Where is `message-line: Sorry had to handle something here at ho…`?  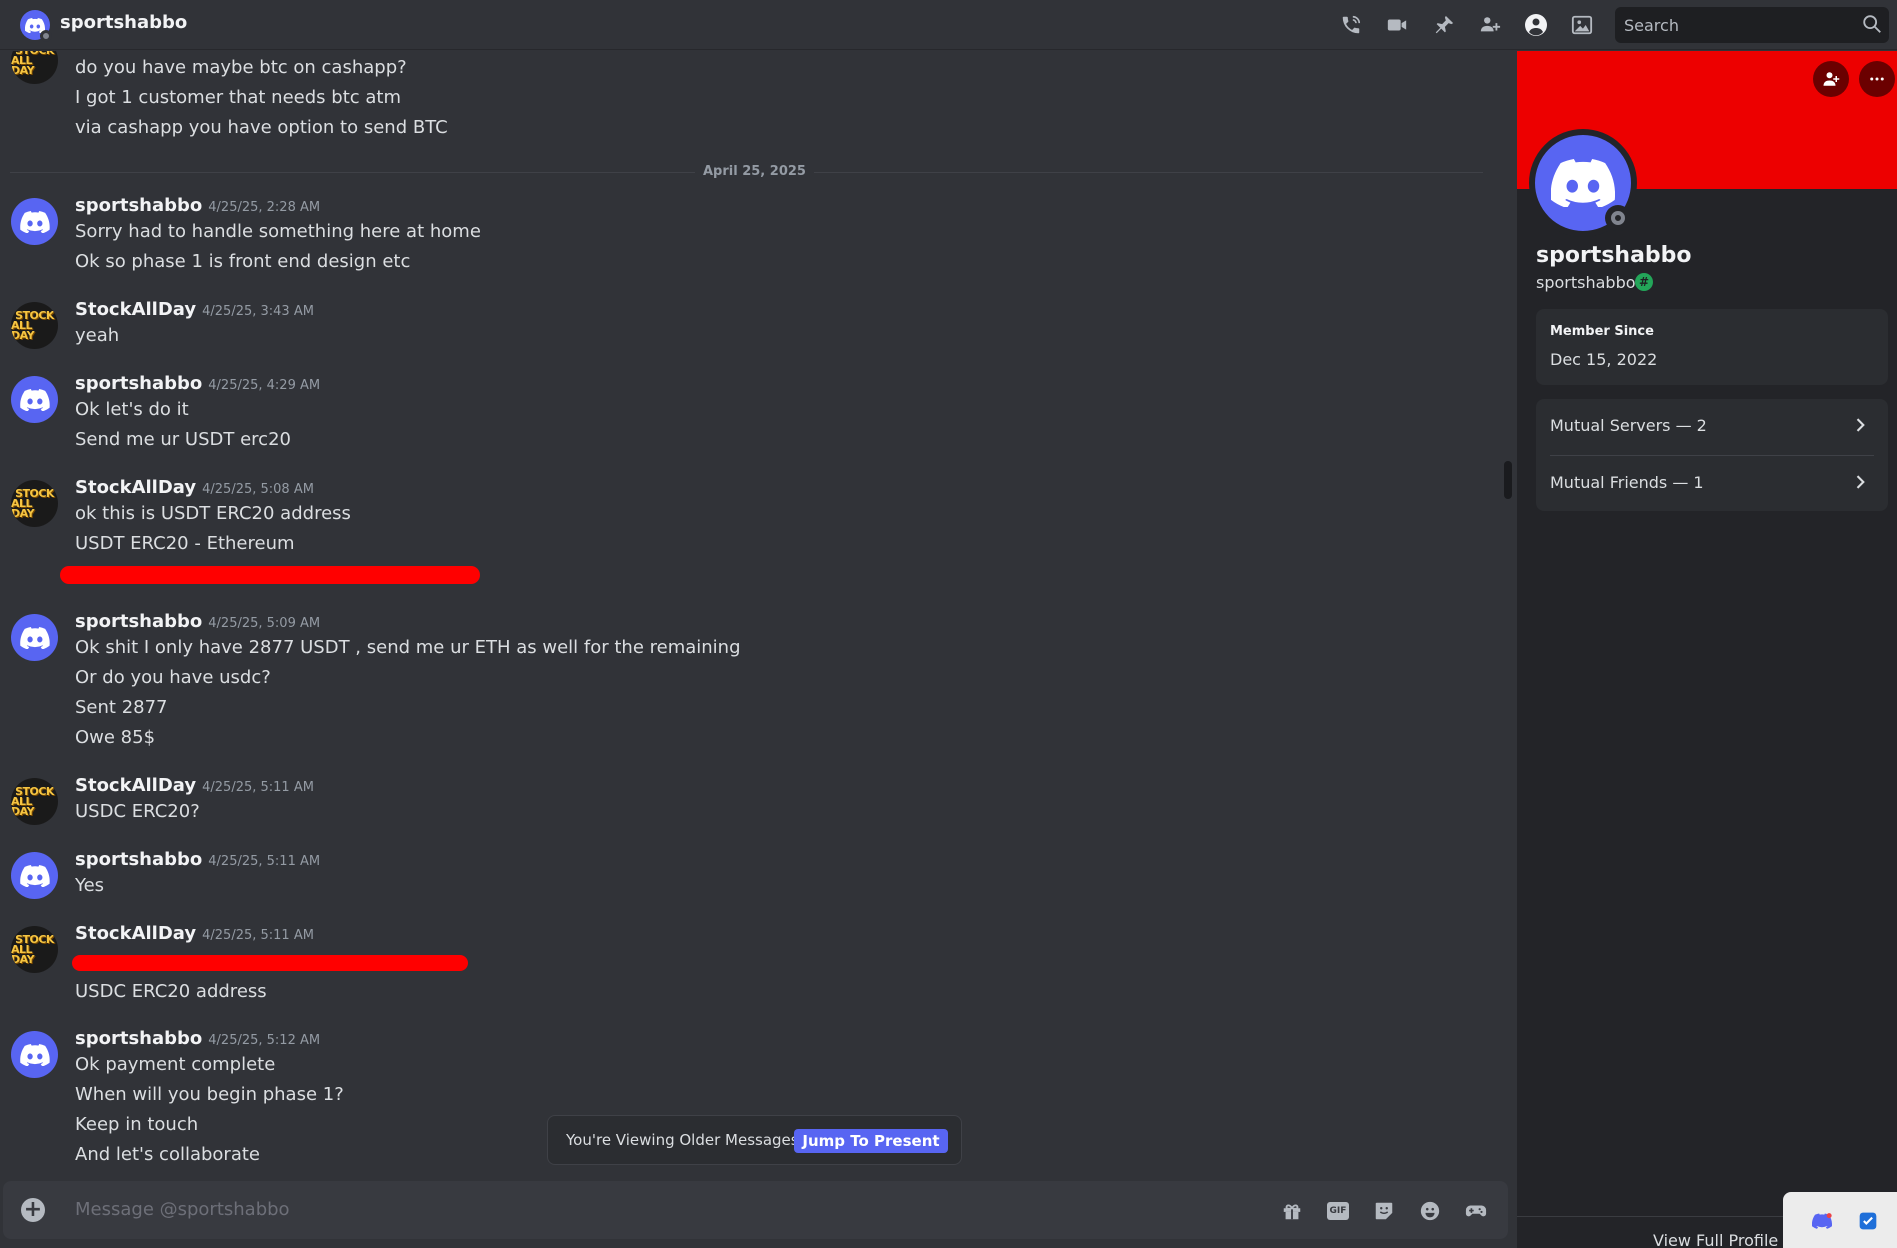 message-line: Sorry had to handle something here at ho… is located at coordinates (278, 231).